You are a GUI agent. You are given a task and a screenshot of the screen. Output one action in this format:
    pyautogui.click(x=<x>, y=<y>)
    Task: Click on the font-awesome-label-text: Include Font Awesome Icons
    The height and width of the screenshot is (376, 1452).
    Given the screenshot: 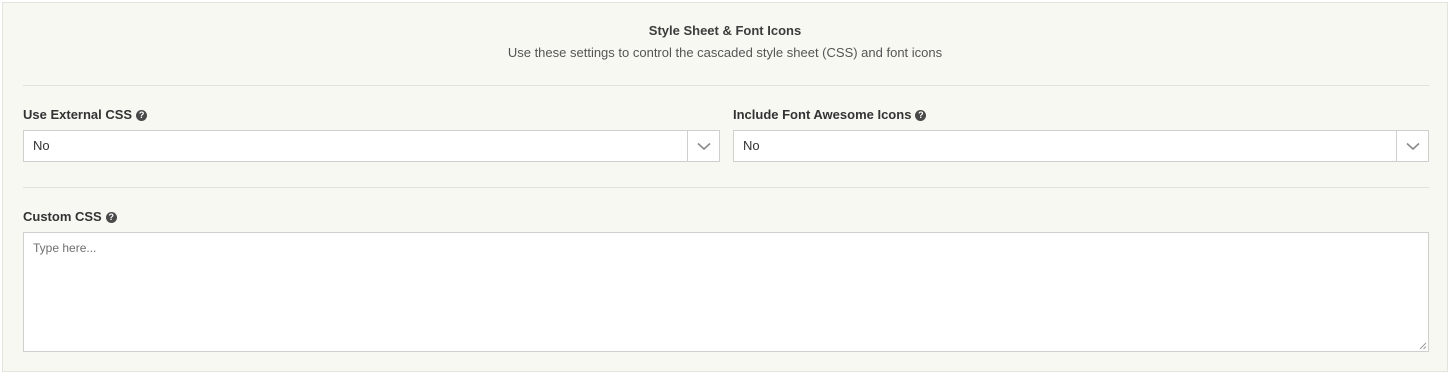 What is the action you would take?
    pyautogui.click(x=822, y=114)
    